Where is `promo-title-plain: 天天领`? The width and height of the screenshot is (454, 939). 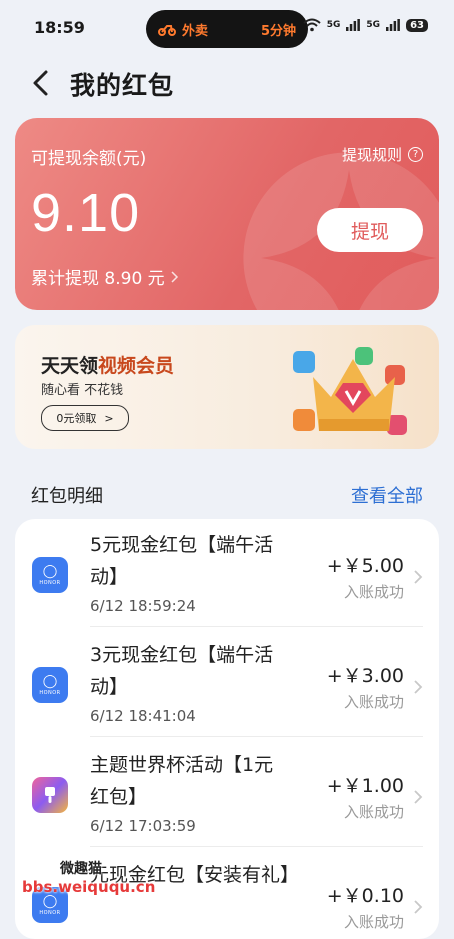 promo-title-plain: 天天领 is located at coordinates (70, 366).